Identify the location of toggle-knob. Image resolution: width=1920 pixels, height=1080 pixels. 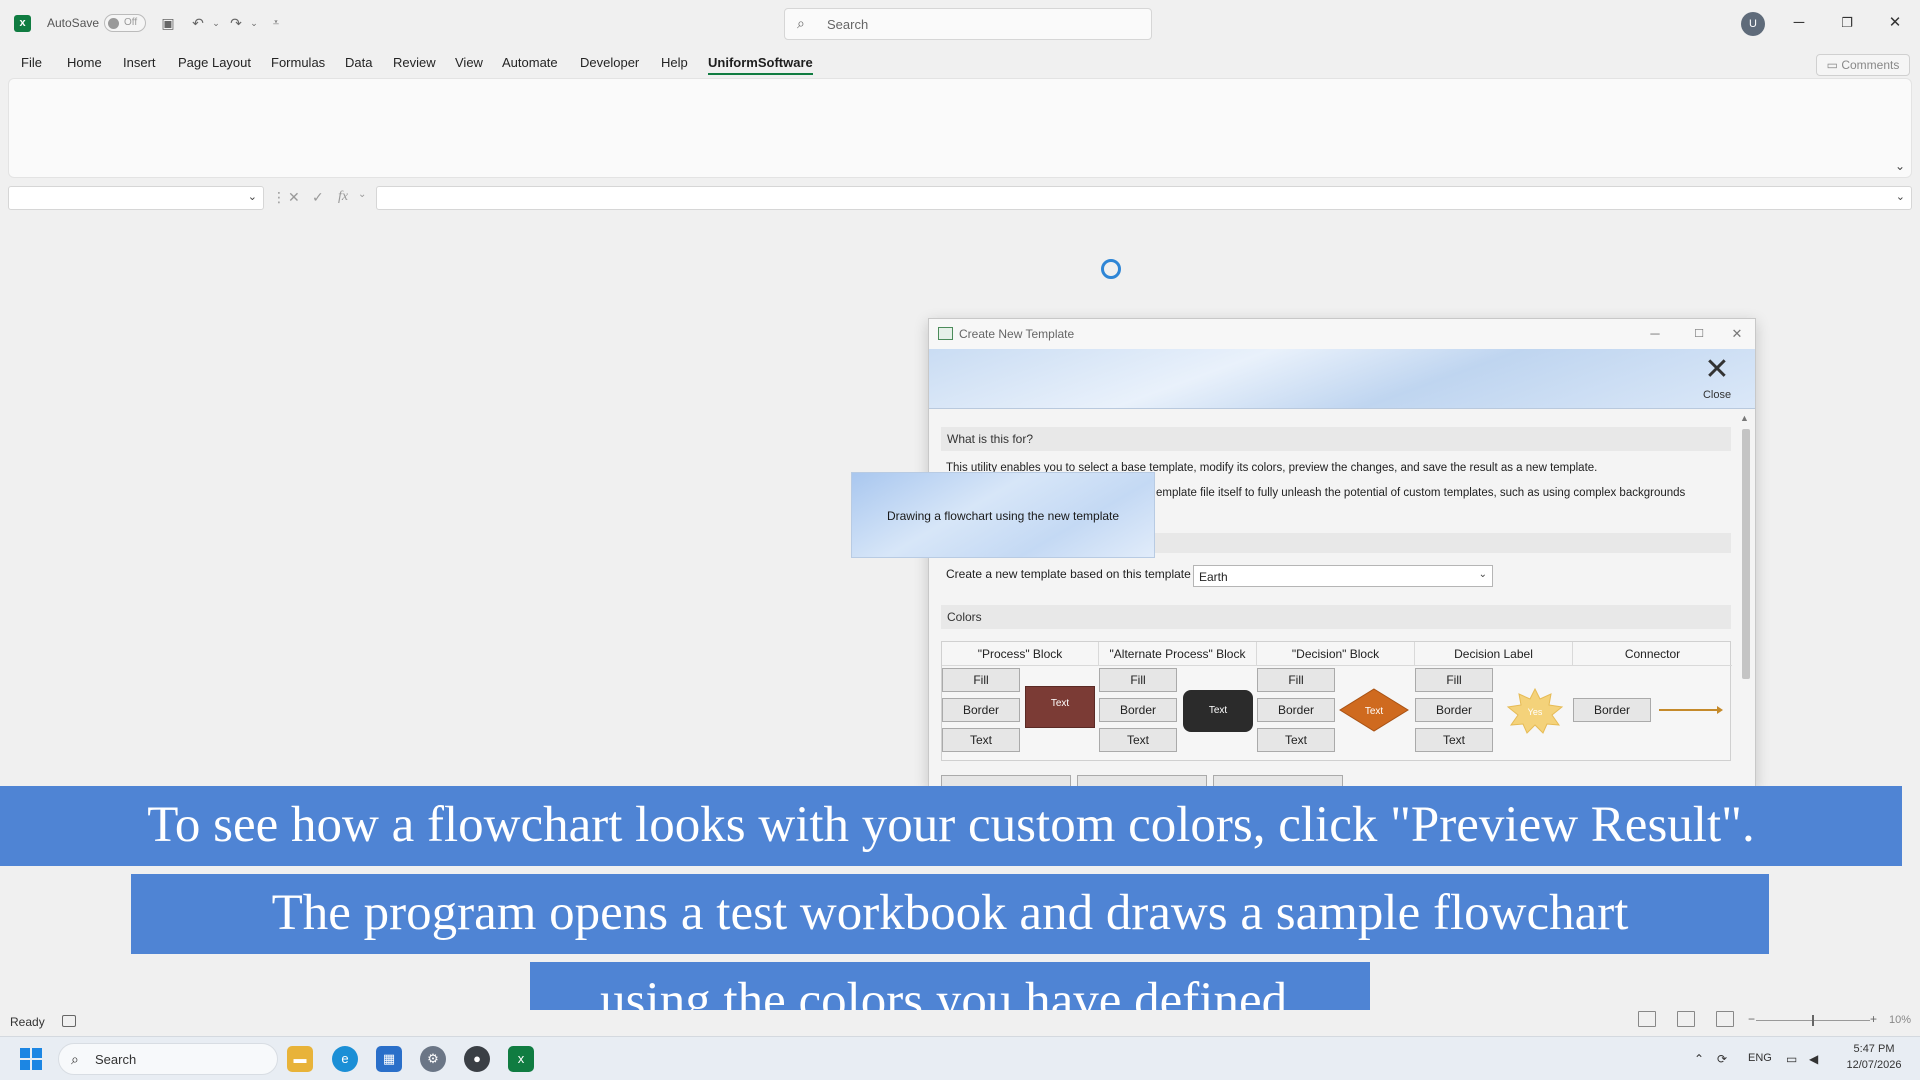
(113, 23).